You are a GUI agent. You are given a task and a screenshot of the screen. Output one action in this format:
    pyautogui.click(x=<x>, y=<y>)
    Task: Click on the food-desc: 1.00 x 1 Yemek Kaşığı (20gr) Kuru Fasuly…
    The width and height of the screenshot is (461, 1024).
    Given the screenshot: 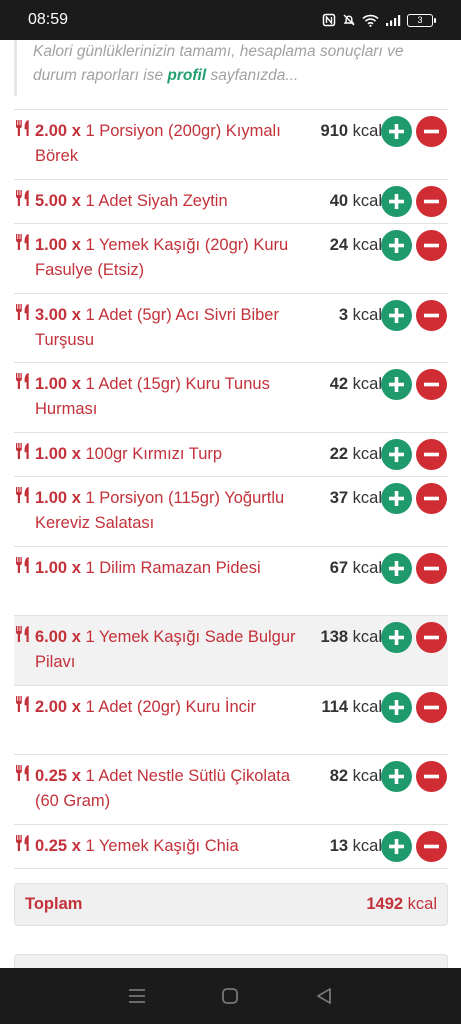 What is the action you would take?
    pyautogui.click(x=167, y=258)
    